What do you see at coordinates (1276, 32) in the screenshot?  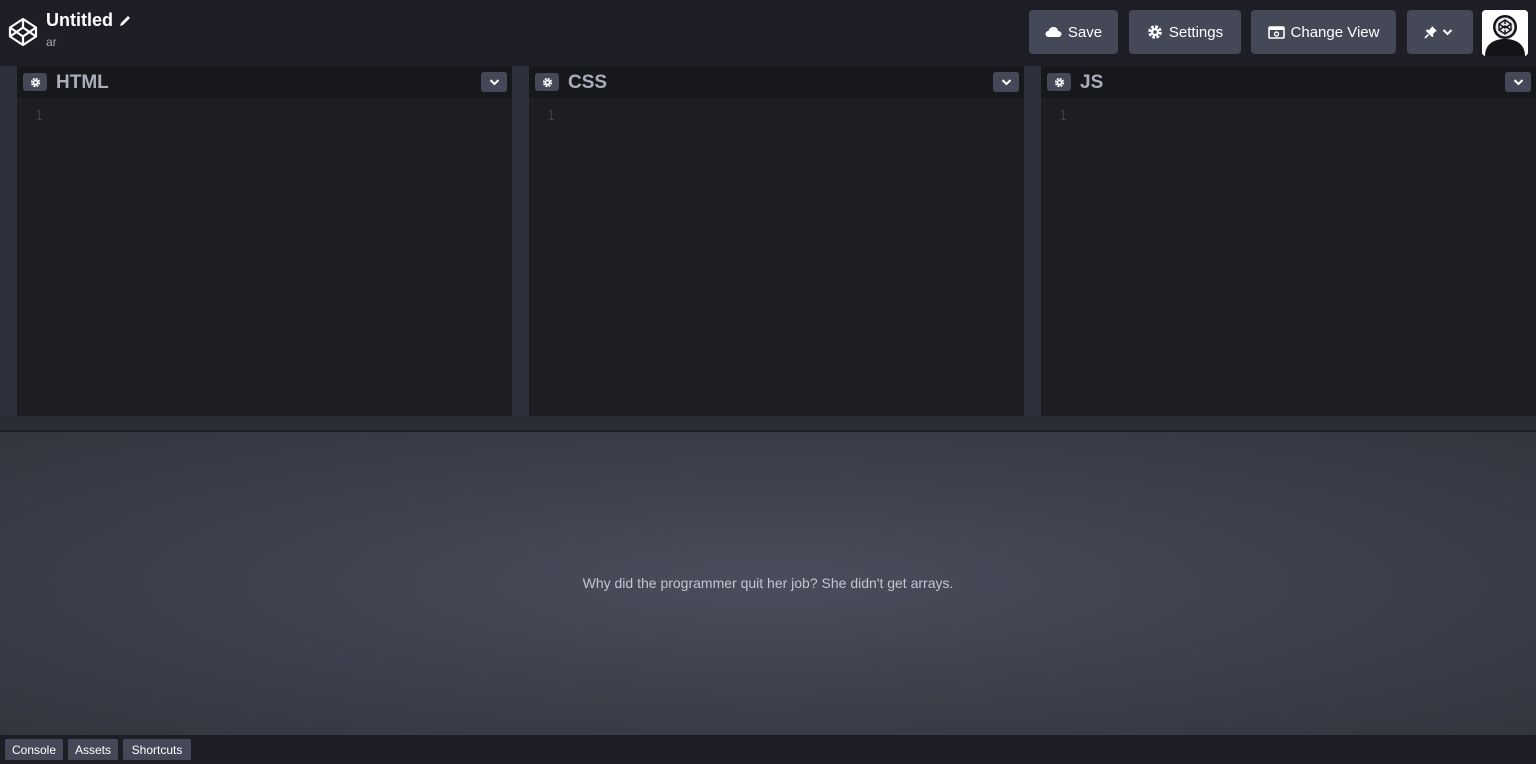 I see `change-view-icon` at bounding box center [1276, 32].